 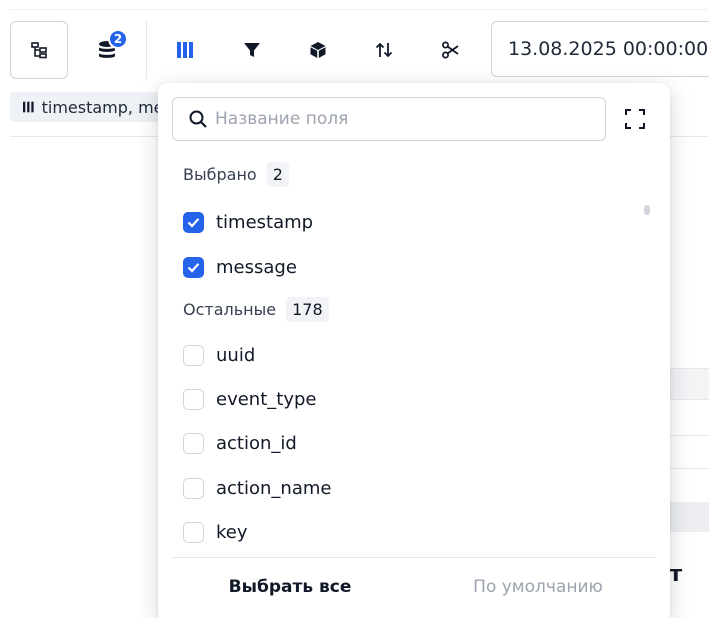 I want to click on expand-icon, so click(x=635, y=119).